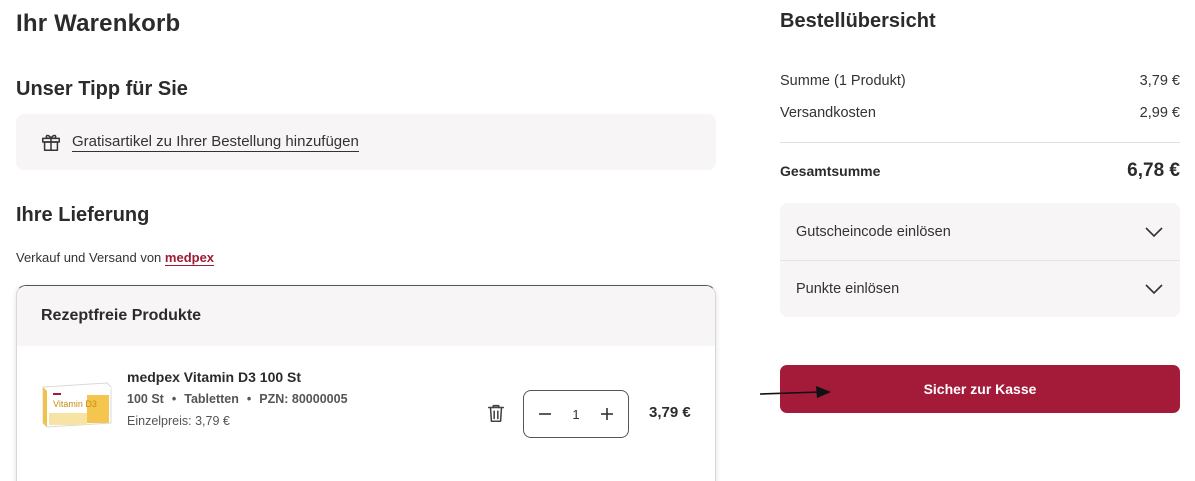  I want to click on increase-button, so click(607, 414).